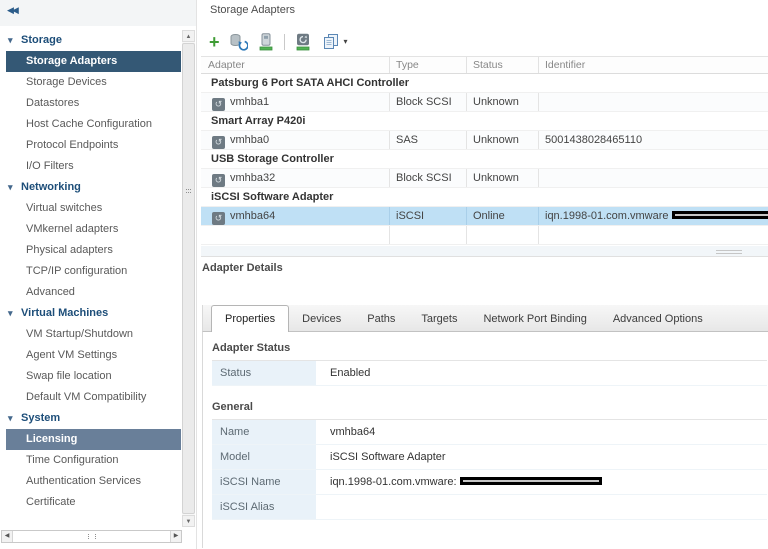 The image size is (768, 549). I want to click on scroll-right-icon: ▶, so click(175, 536).